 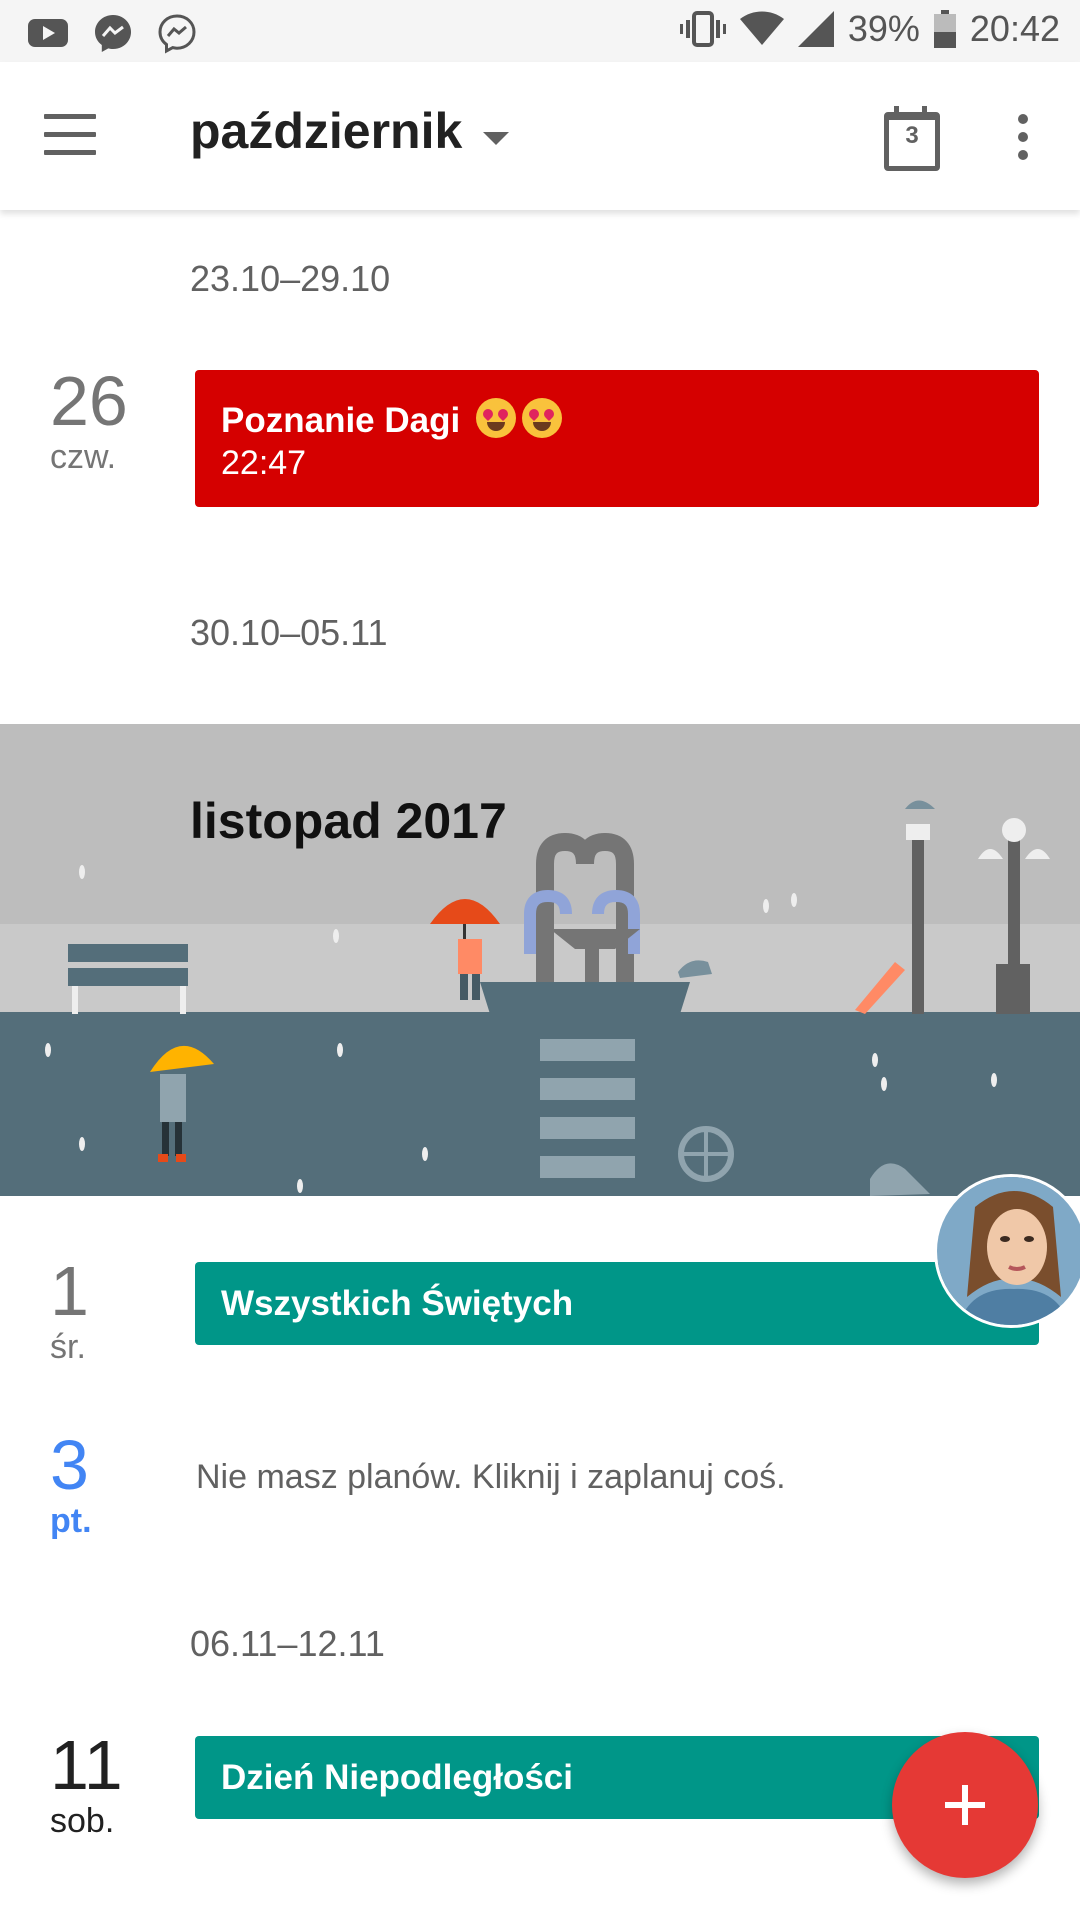 I want to click on add-event-button, so click(x=965, y=1805).